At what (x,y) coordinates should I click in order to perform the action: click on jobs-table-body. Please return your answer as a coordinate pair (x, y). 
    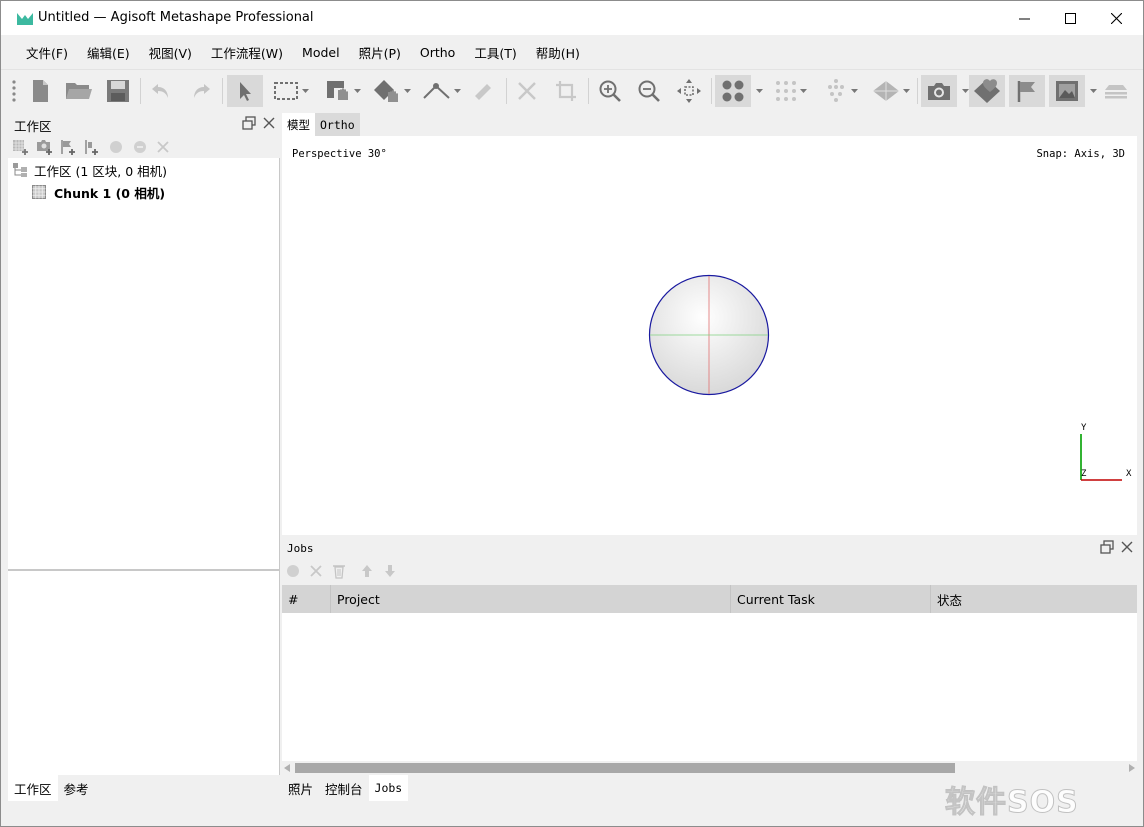
    Looking at the image, I should click on (709, 687).